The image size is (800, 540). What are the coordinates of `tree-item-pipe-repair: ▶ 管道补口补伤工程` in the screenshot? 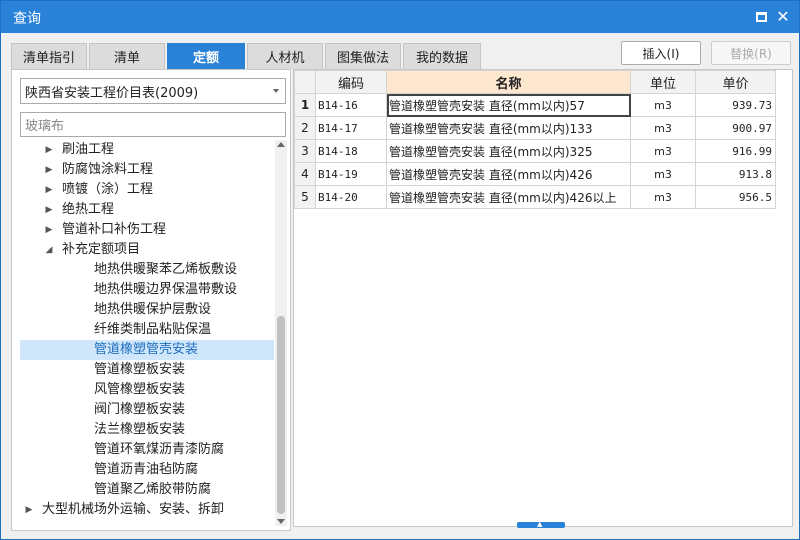 It's located at (147, 230).